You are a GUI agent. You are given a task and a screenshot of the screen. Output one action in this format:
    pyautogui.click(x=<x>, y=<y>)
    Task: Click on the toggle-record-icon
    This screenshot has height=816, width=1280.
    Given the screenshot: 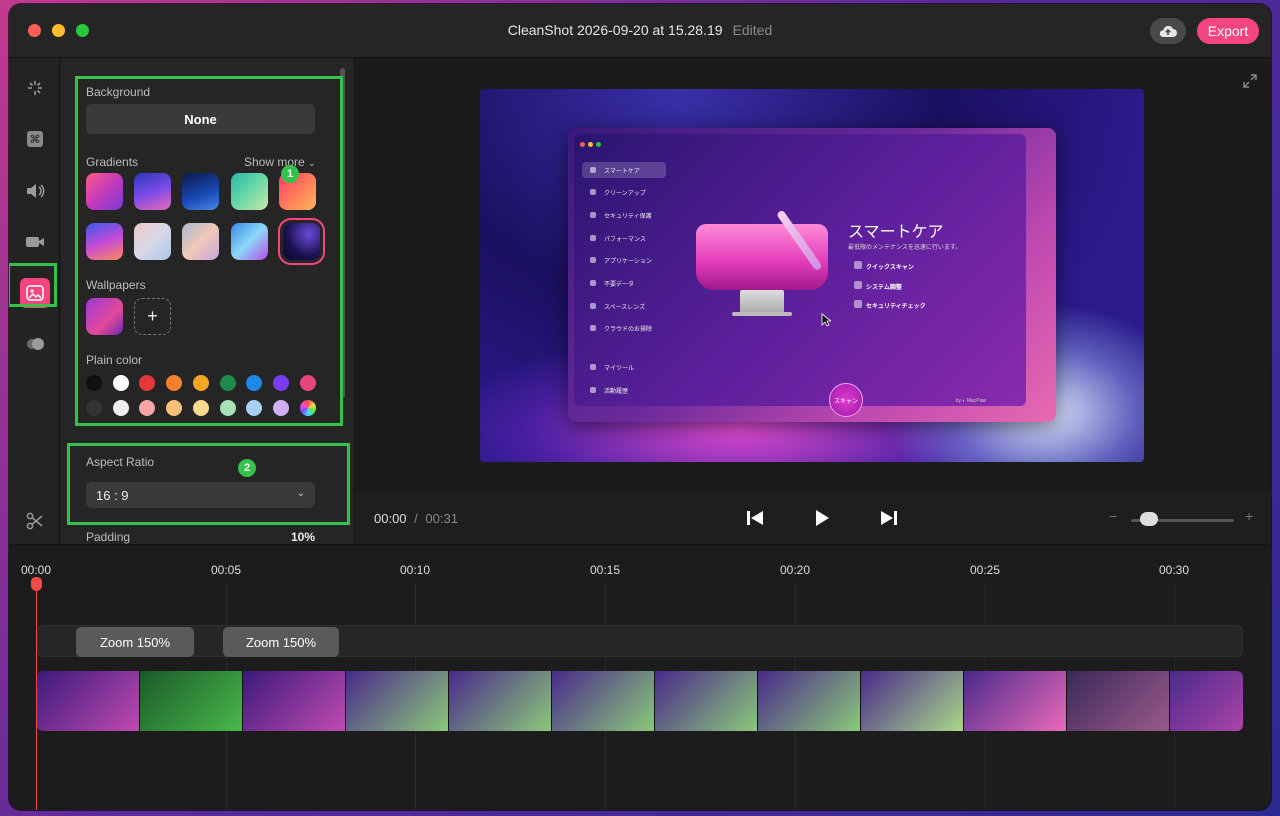 What is the action you would take?
    pyautogui.click(x=35, y=344)
    